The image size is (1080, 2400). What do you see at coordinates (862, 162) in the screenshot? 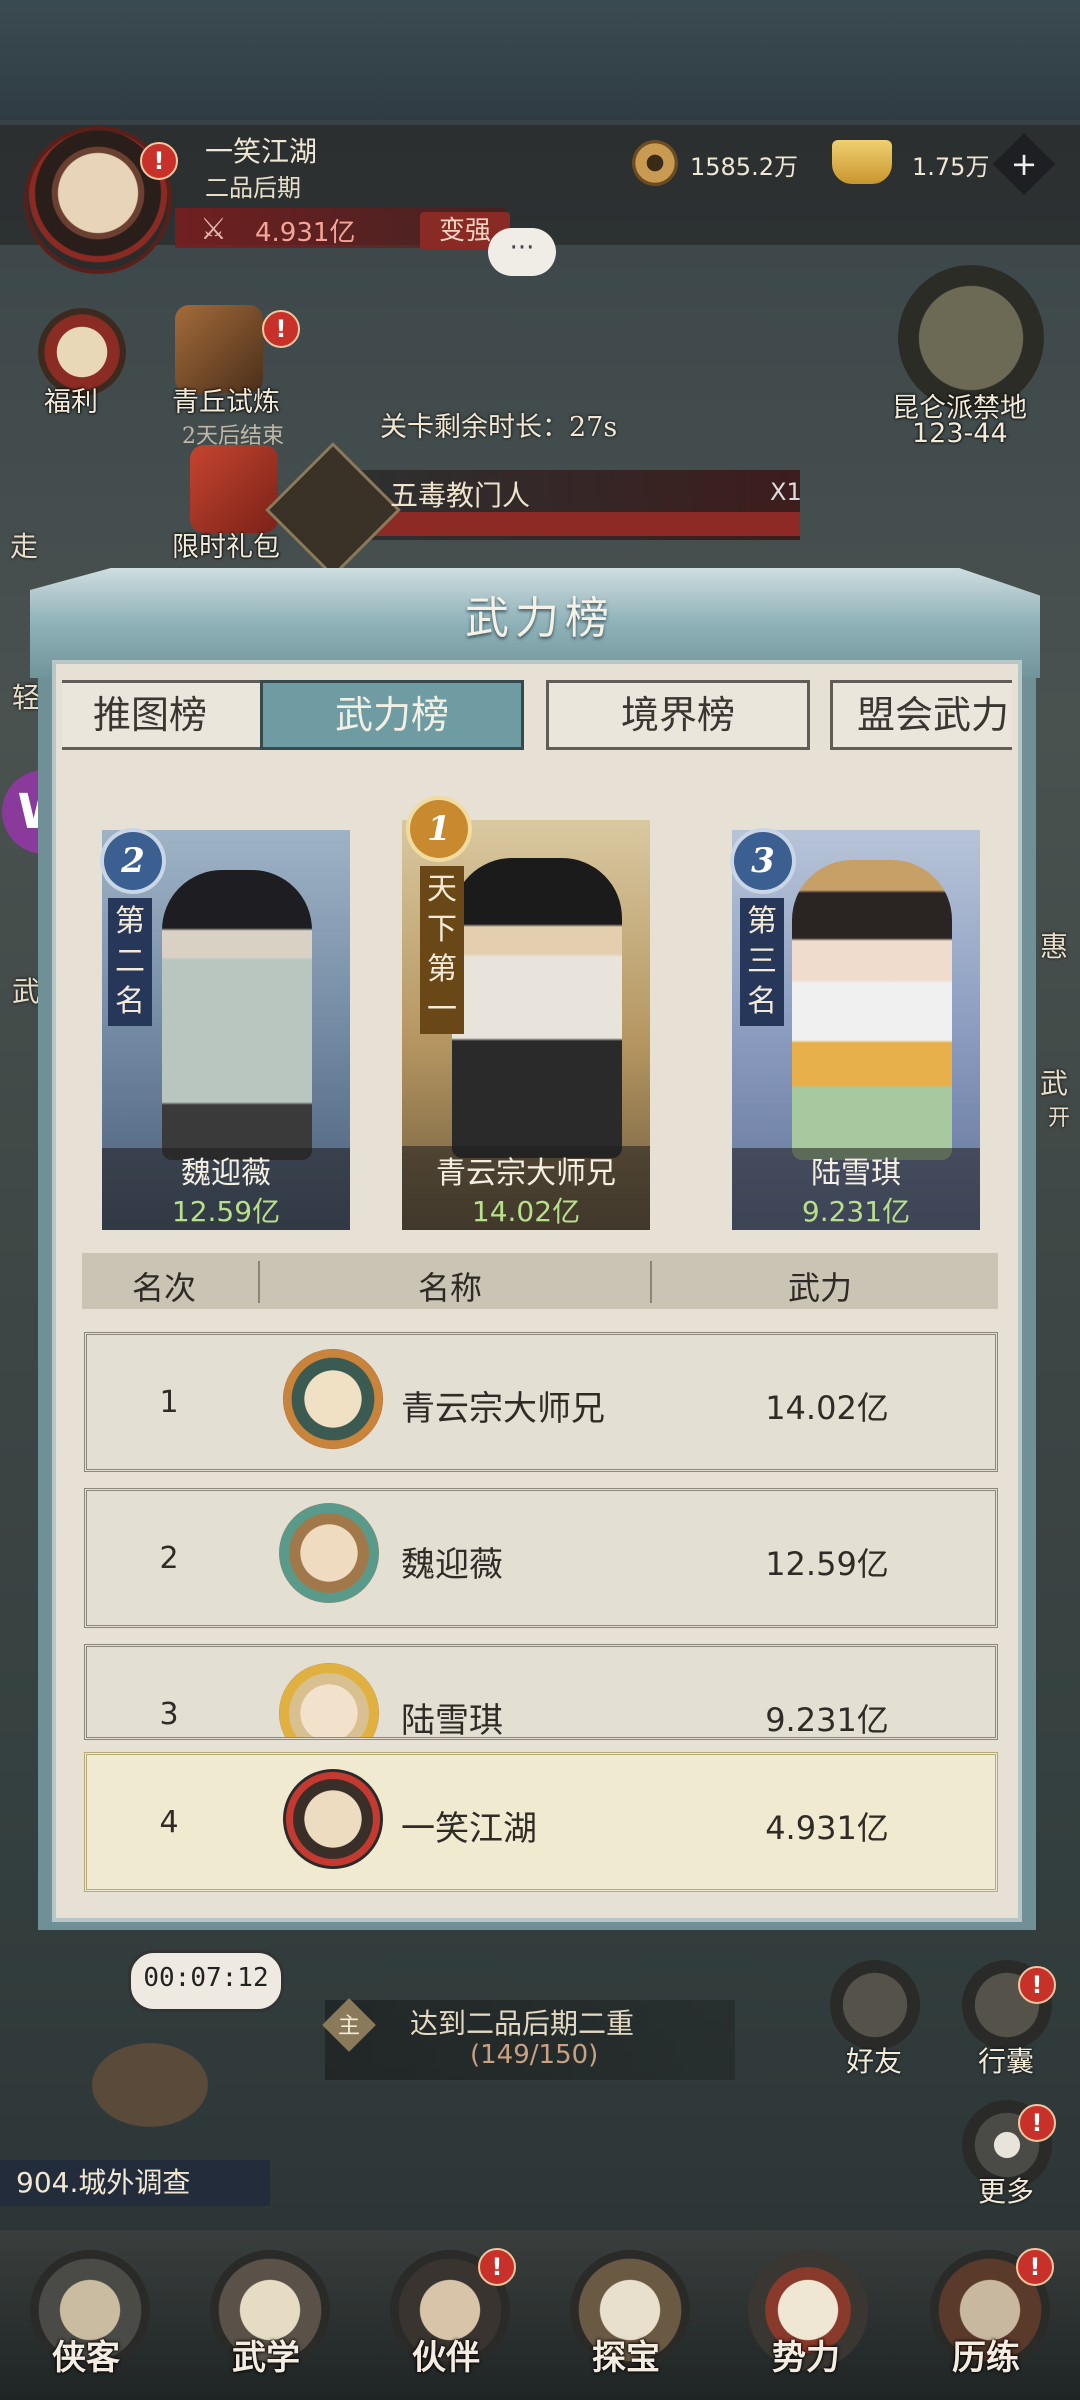
I see `gold-ingot-icon` at bounding box center [862, 162].